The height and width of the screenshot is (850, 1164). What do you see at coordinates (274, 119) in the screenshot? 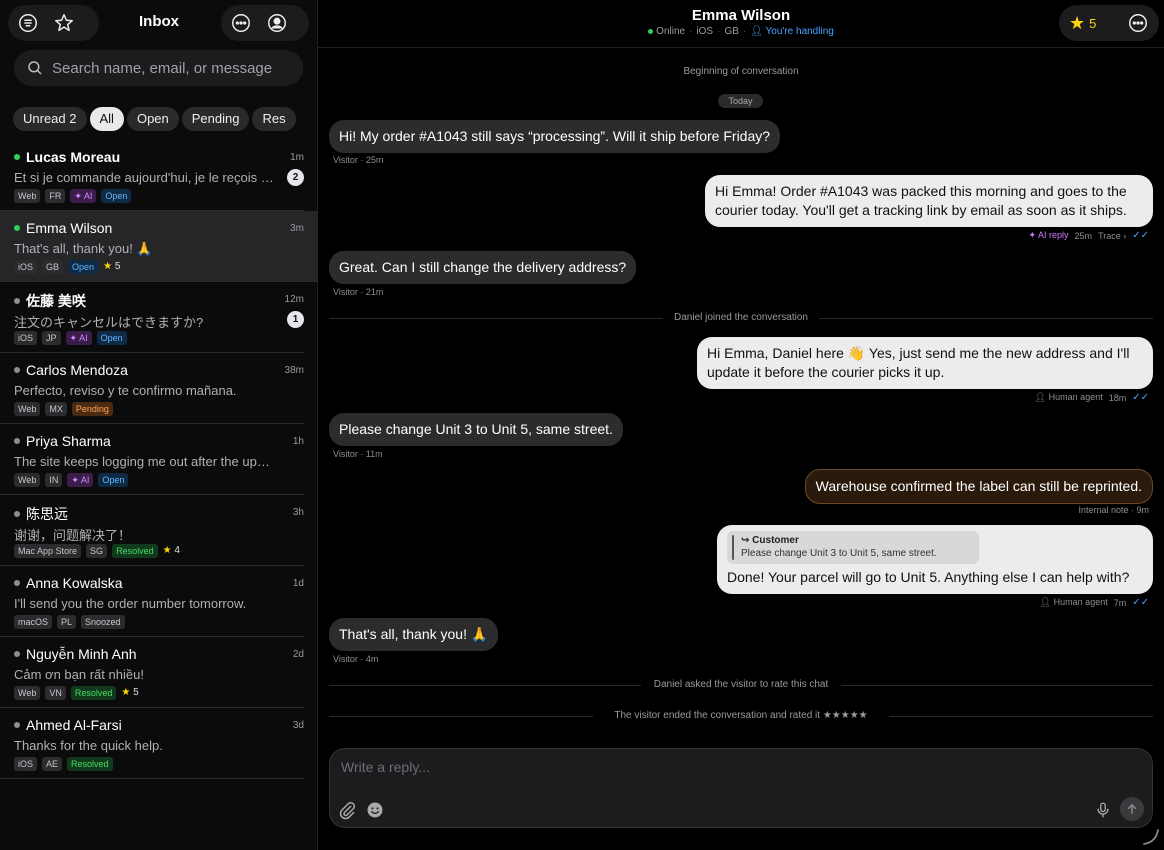
I see `filter-resolved: Res` at bounding box center [274, 119].